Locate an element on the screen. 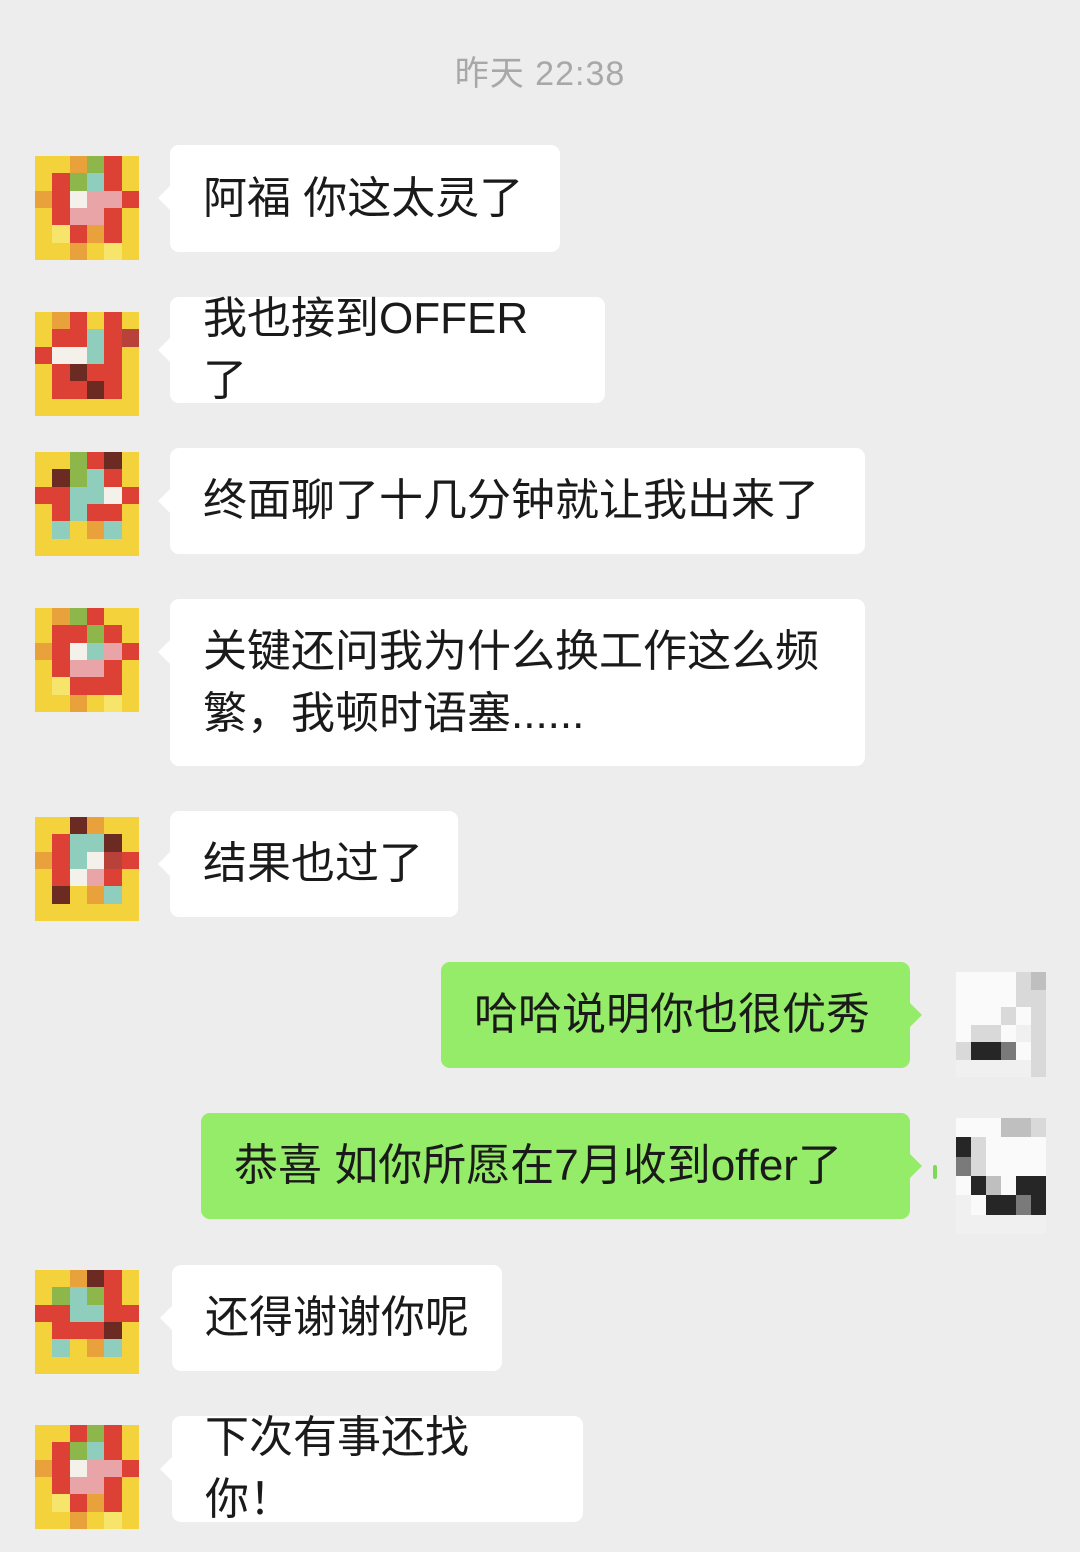 This screenshot has width=1080, height=1552. outgoing-message-bubble: 恭喜 如你所愿在7月收到offer了 is located at coordinates (561, 1166).